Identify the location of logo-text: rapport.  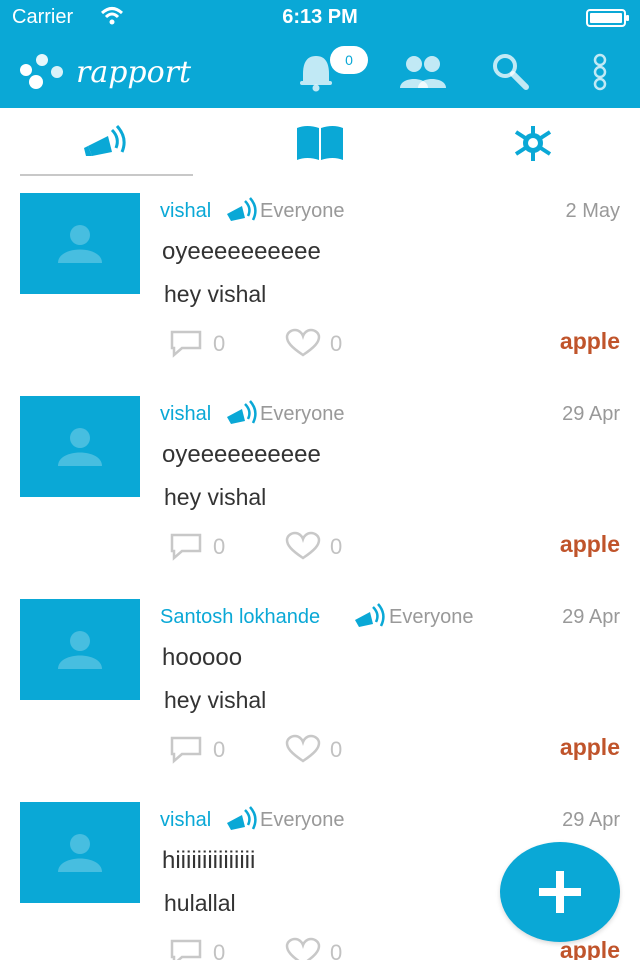
(134, 72).